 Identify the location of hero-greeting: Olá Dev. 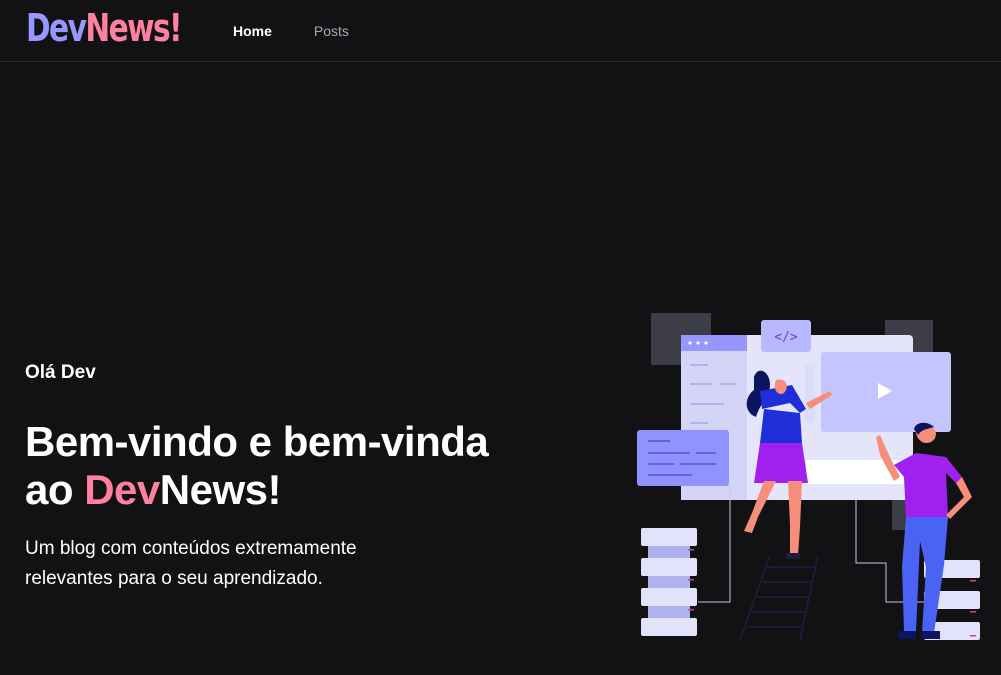
(60, 372).